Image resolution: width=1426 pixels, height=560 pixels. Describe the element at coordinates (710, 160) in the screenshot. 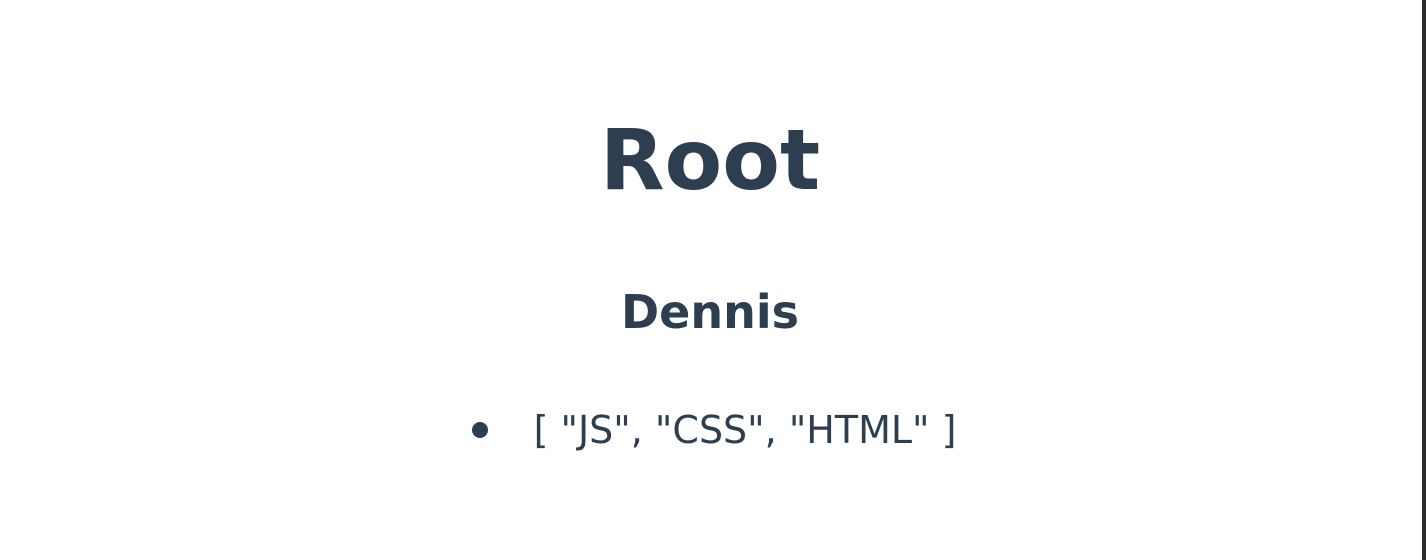

I see `page-title: Root` at that location.